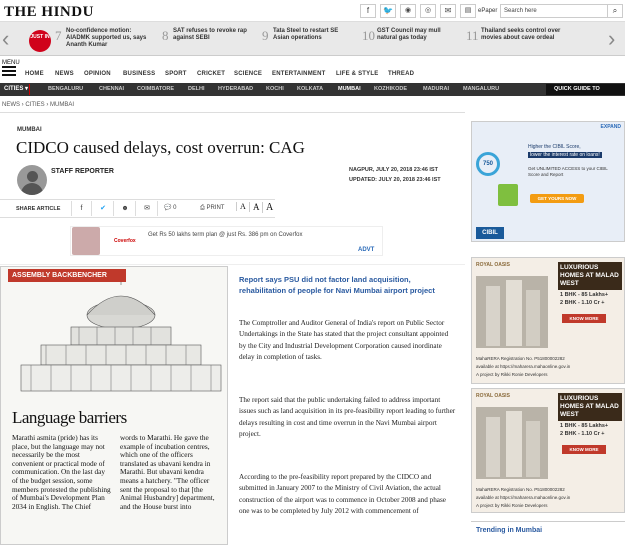 This screenshot has width=625, height=545. What do you see at coordinates (32, 180) in the screenshot?
I see `avatar` at bounding box center [32, 180].